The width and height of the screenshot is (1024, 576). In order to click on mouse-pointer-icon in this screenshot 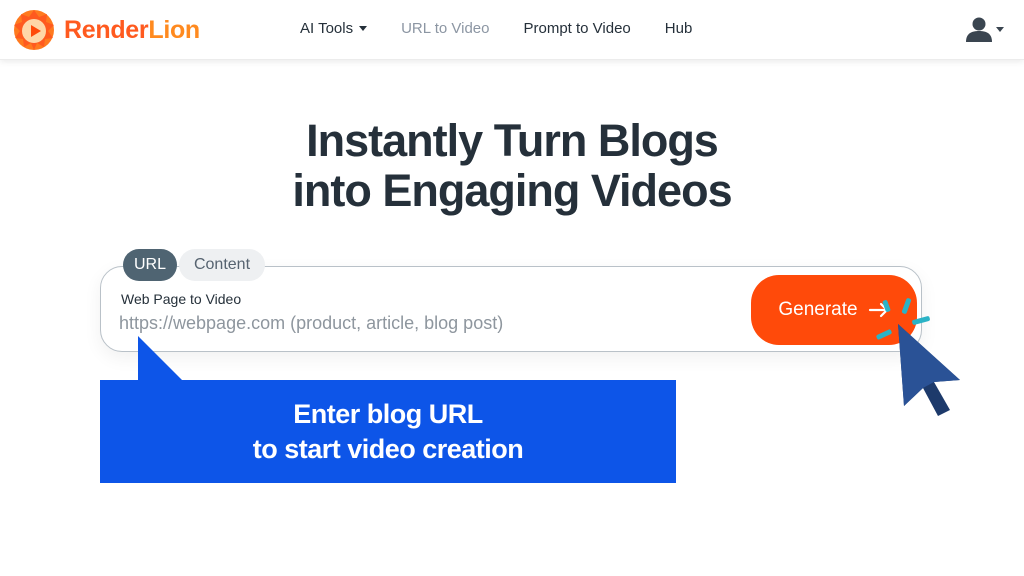, I will do `click(929, 370)`.